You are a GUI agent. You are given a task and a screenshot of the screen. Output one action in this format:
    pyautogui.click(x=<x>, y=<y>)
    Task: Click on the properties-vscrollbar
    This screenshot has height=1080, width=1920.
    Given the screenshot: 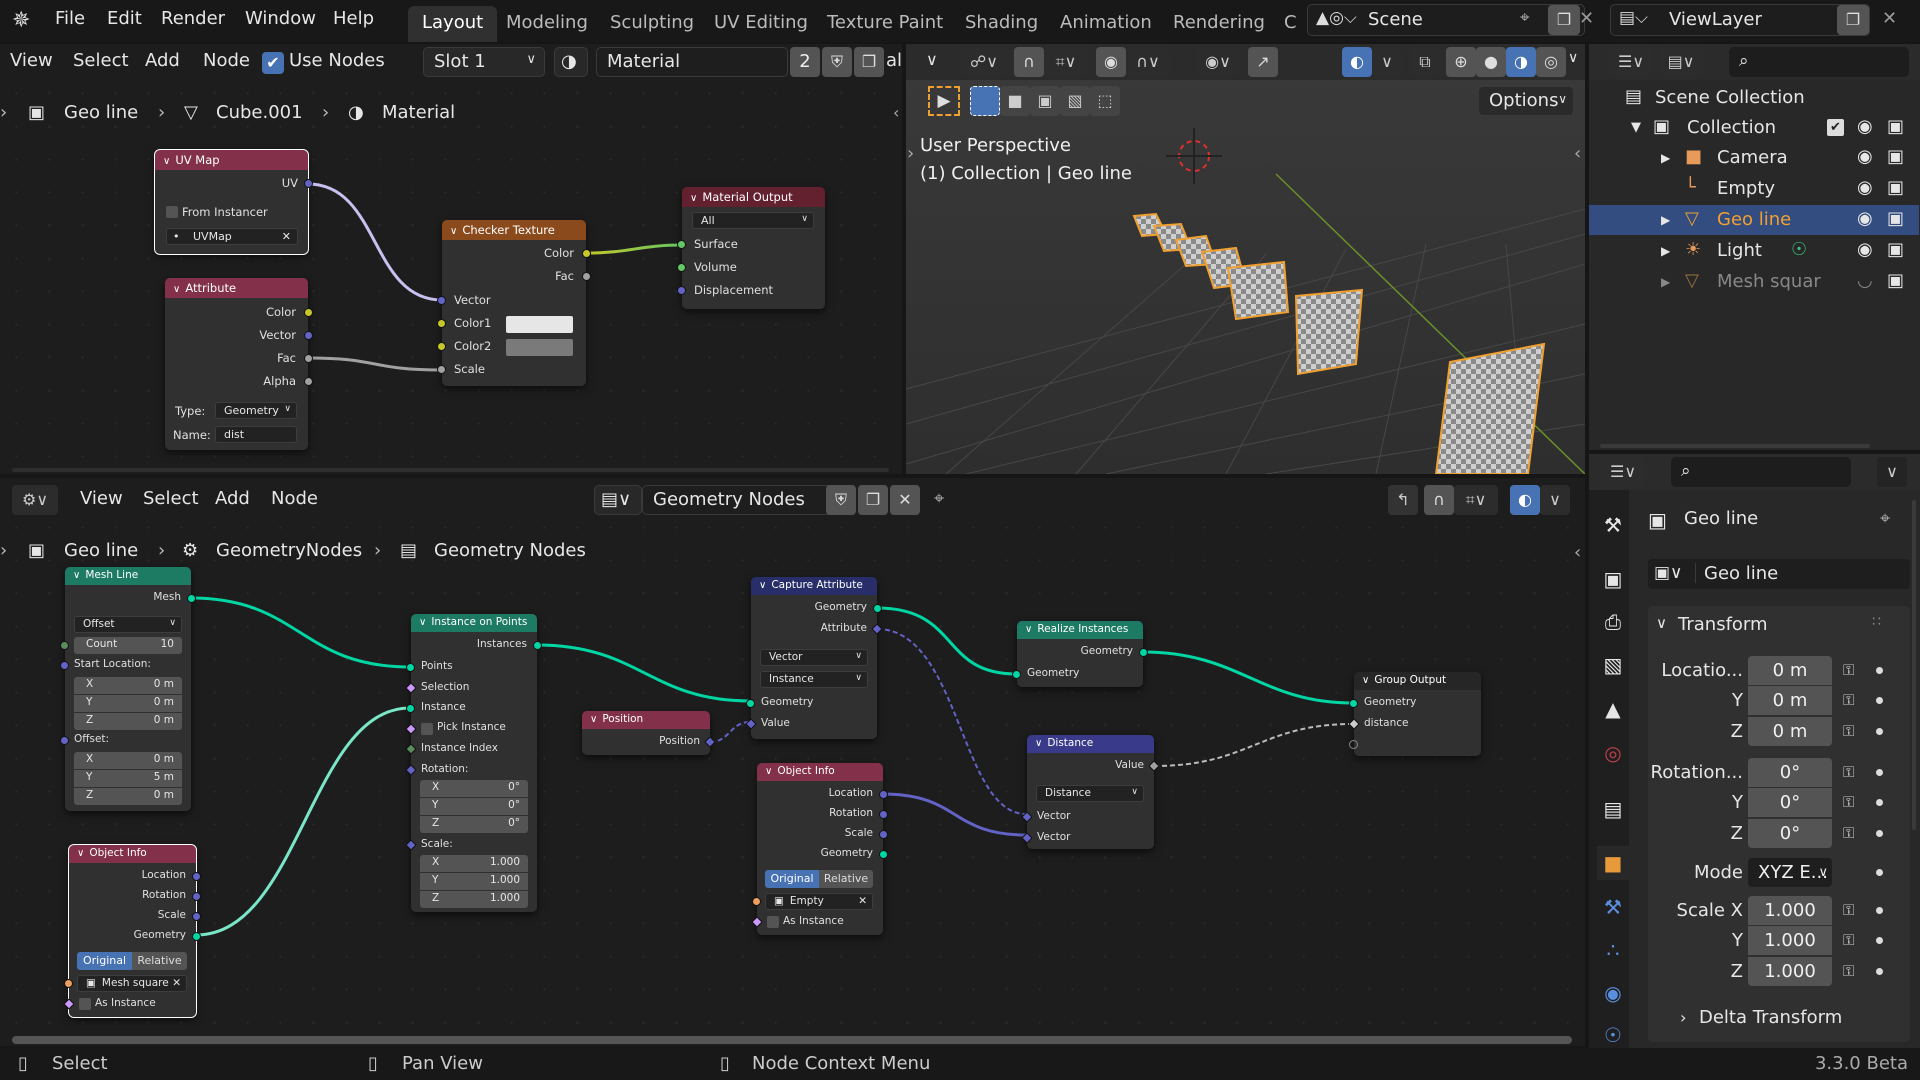 What is the action you would take?
    pyautogui.click(x=1914, y=665)
    